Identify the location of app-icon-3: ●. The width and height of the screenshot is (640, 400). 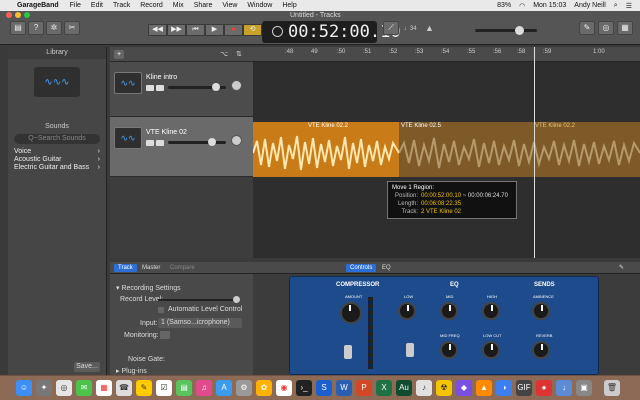
(544, 388).